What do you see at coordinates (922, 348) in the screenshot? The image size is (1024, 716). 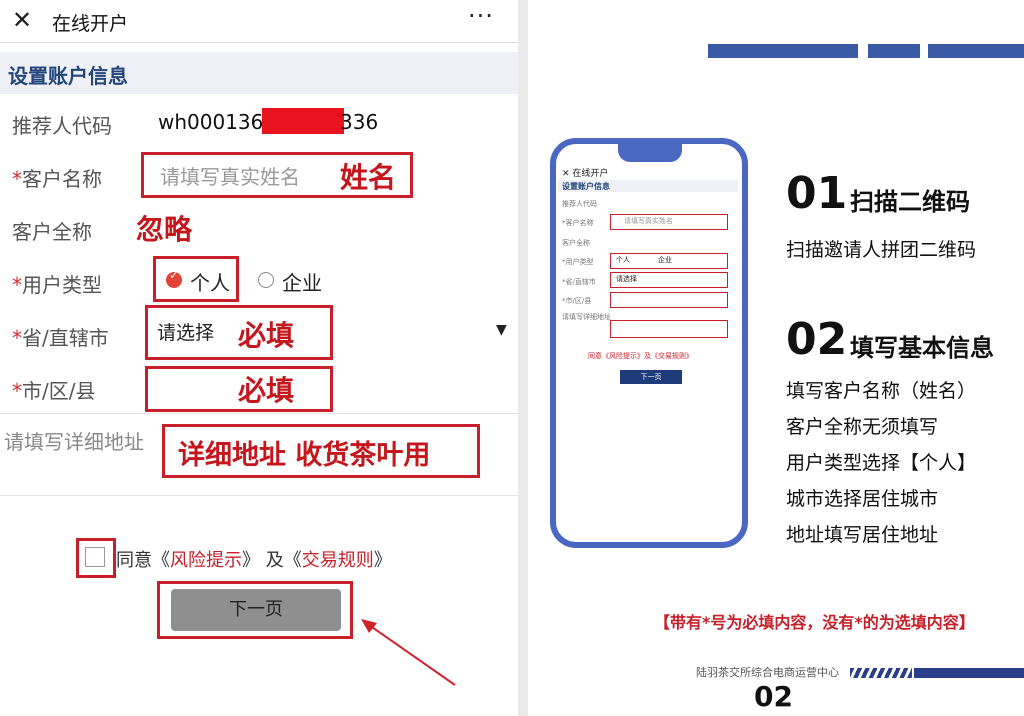 I see `step2-title: 填写基本信息` at bounding box center [922, 348].